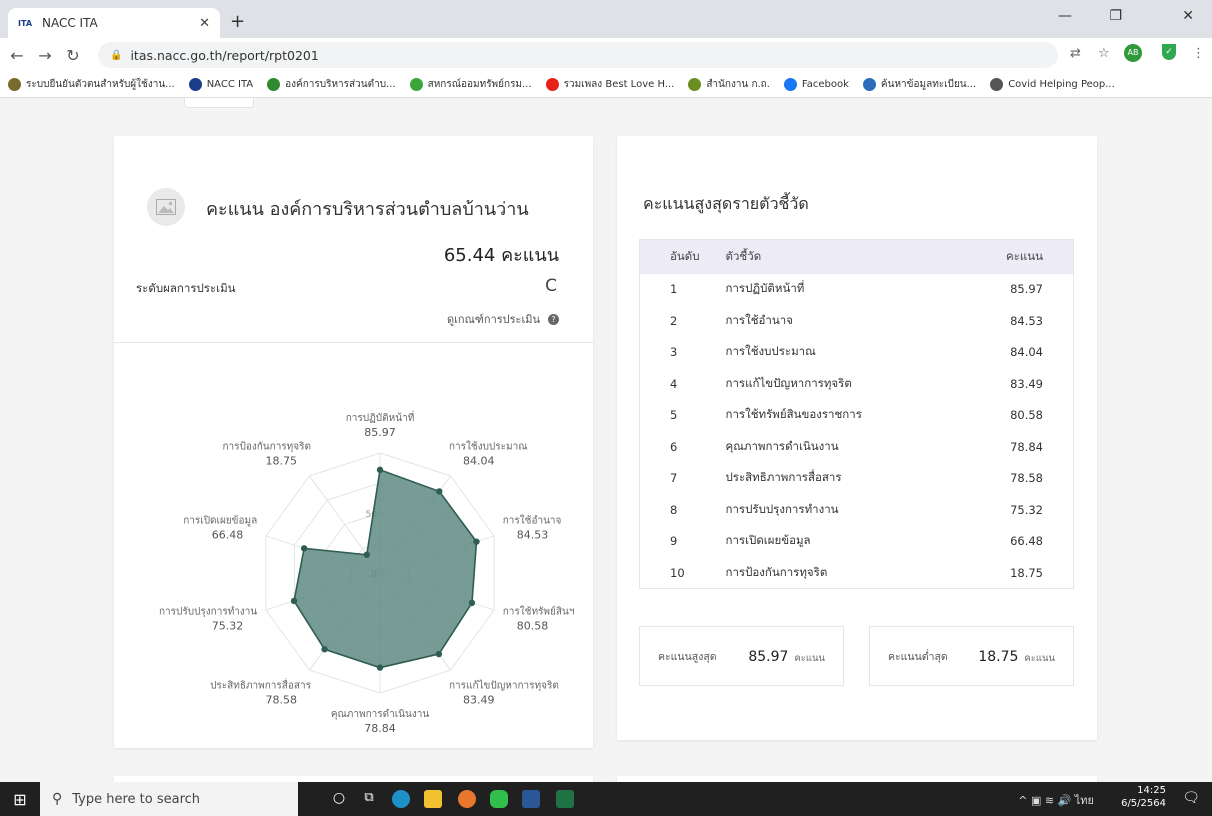  Describe the element at coordinates (857, 573) in the screenshot. I see `table-row: 10 การป้องกันการทุจริต 18.75` at that location.